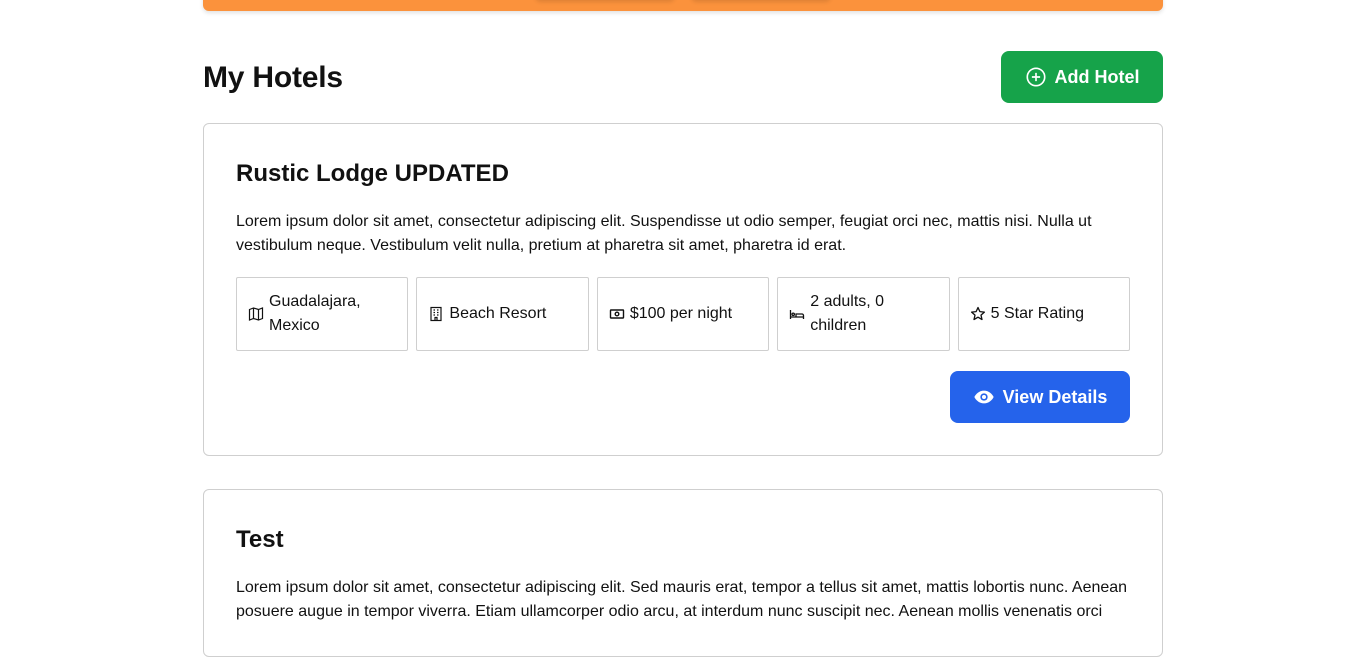 The width and height of the screenshot is (1366, 657). What do you see at coordinates (256, 314) in the screenshot?
I see `map-icon` at bounding box center [256, 314].